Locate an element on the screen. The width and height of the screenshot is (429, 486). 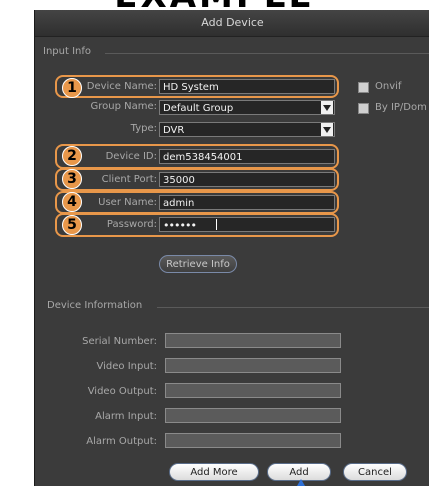
serial-number-field is located at coordinates (253, 340).